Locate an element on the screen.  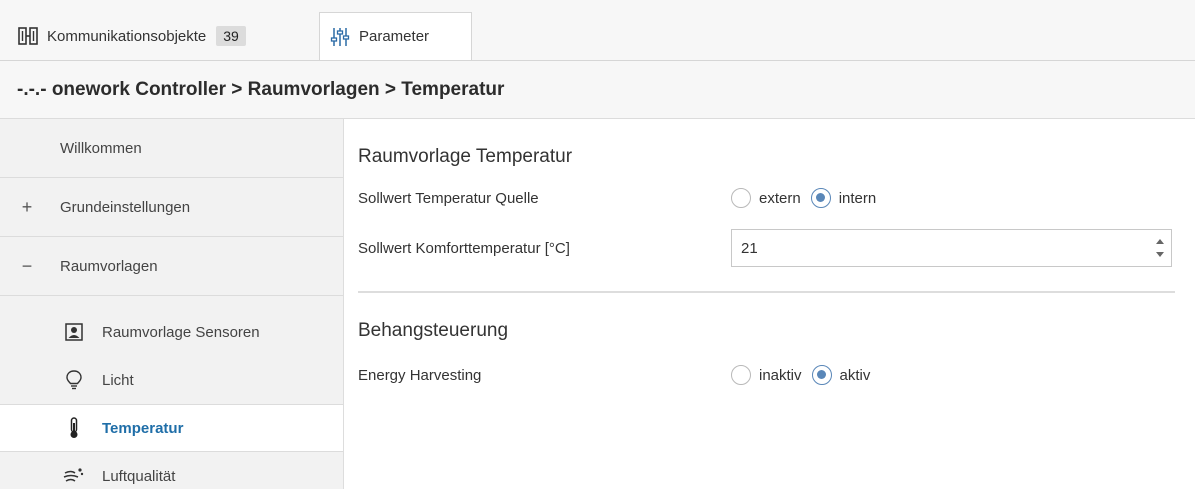
tab-label: Parameter is located at coordinates (394, 36).